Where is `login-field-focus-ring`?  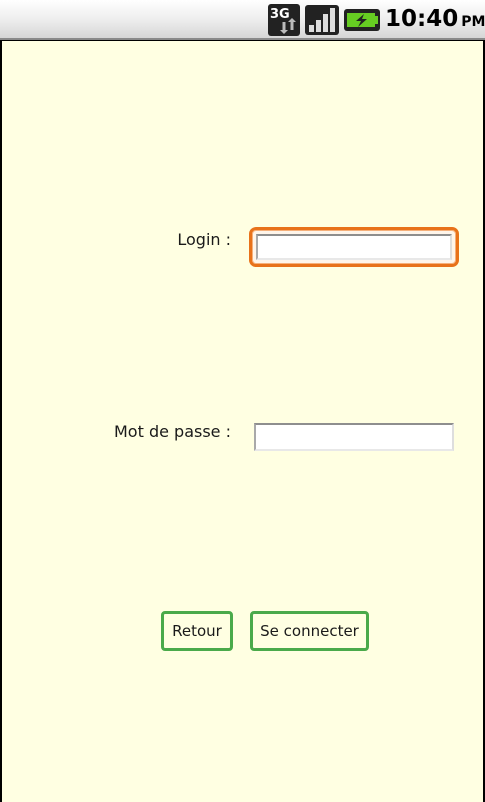 login-field-focus-ring is located at coordinates (354, 247).